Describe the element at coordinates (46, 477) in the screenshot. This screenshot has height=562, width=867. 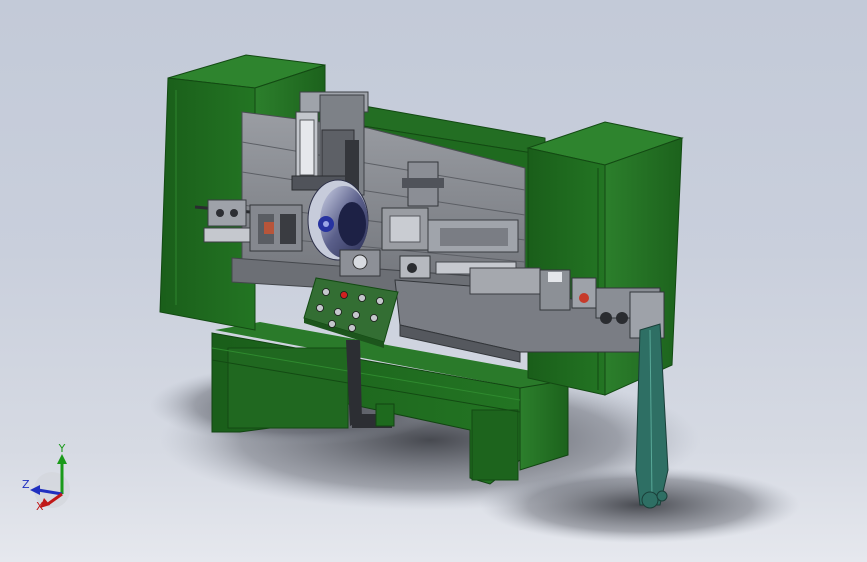
I see `coordinate-triad: Y Z X` at that location.